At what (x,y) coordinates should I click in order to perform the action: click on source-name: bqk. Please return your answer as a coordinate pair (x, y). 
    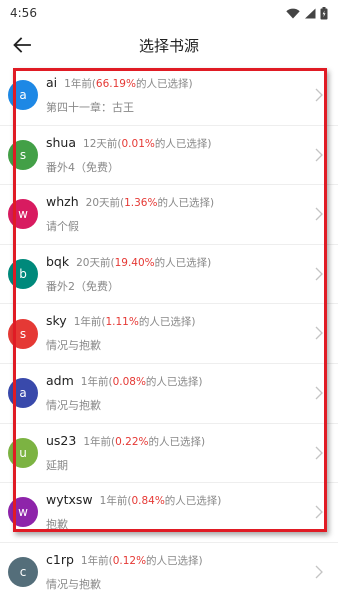
    Looking at the image, I should click on (58, 261).